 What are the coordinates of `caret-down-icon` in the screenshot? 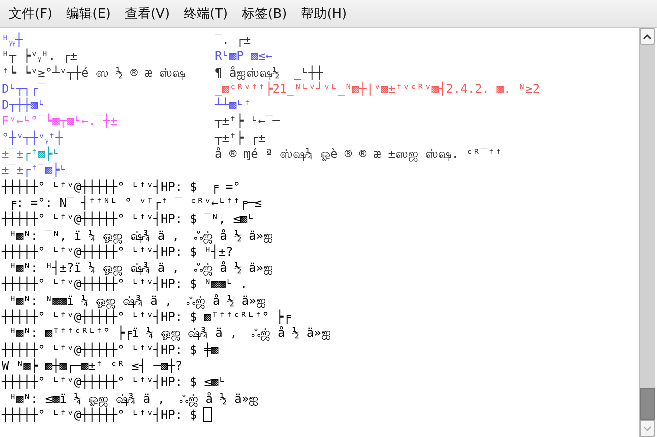 It's located at (647, 429).